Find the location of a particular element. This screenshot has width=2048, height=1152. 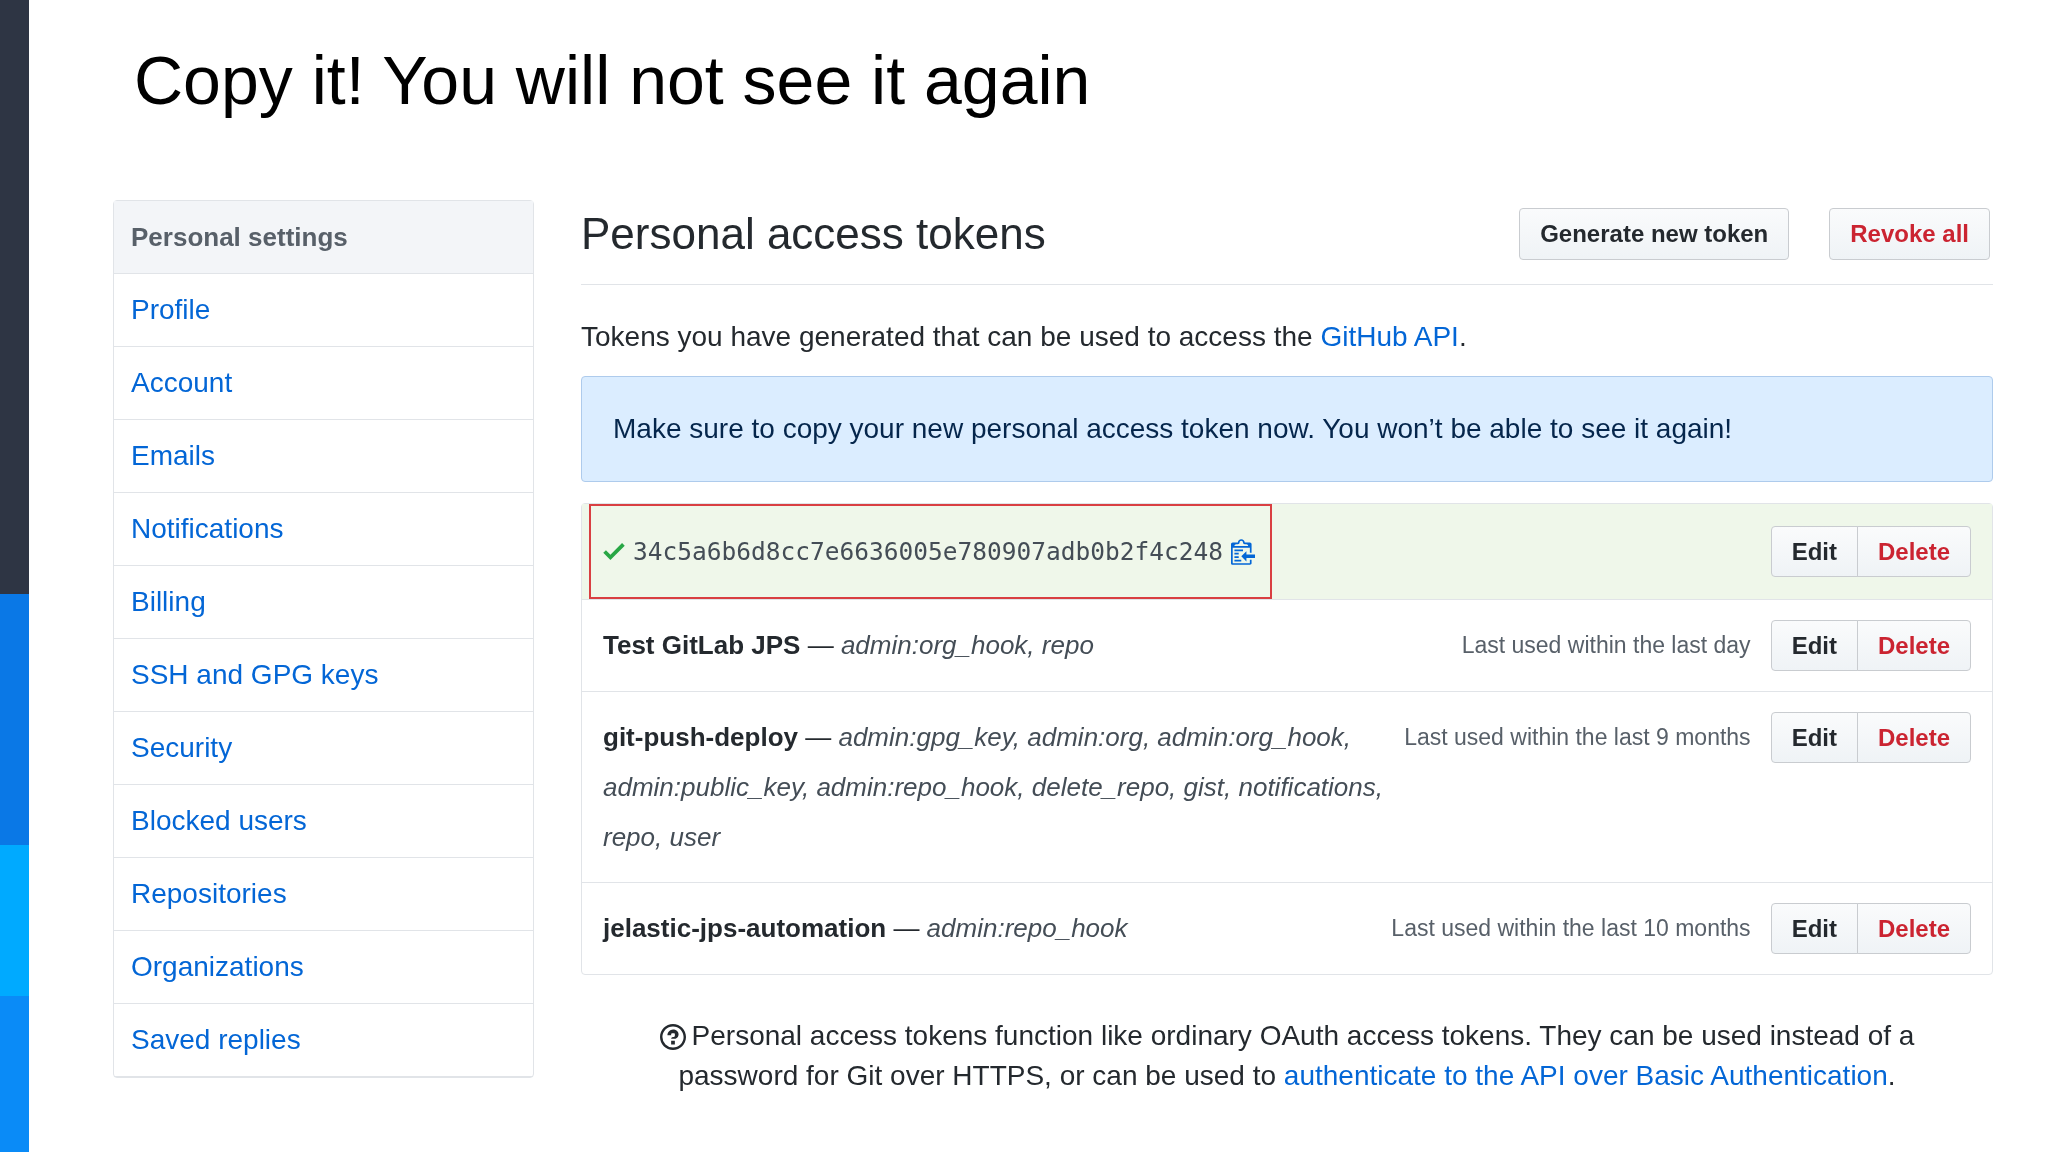

sidebar-item: Billing is located at coordinates (323, 602).